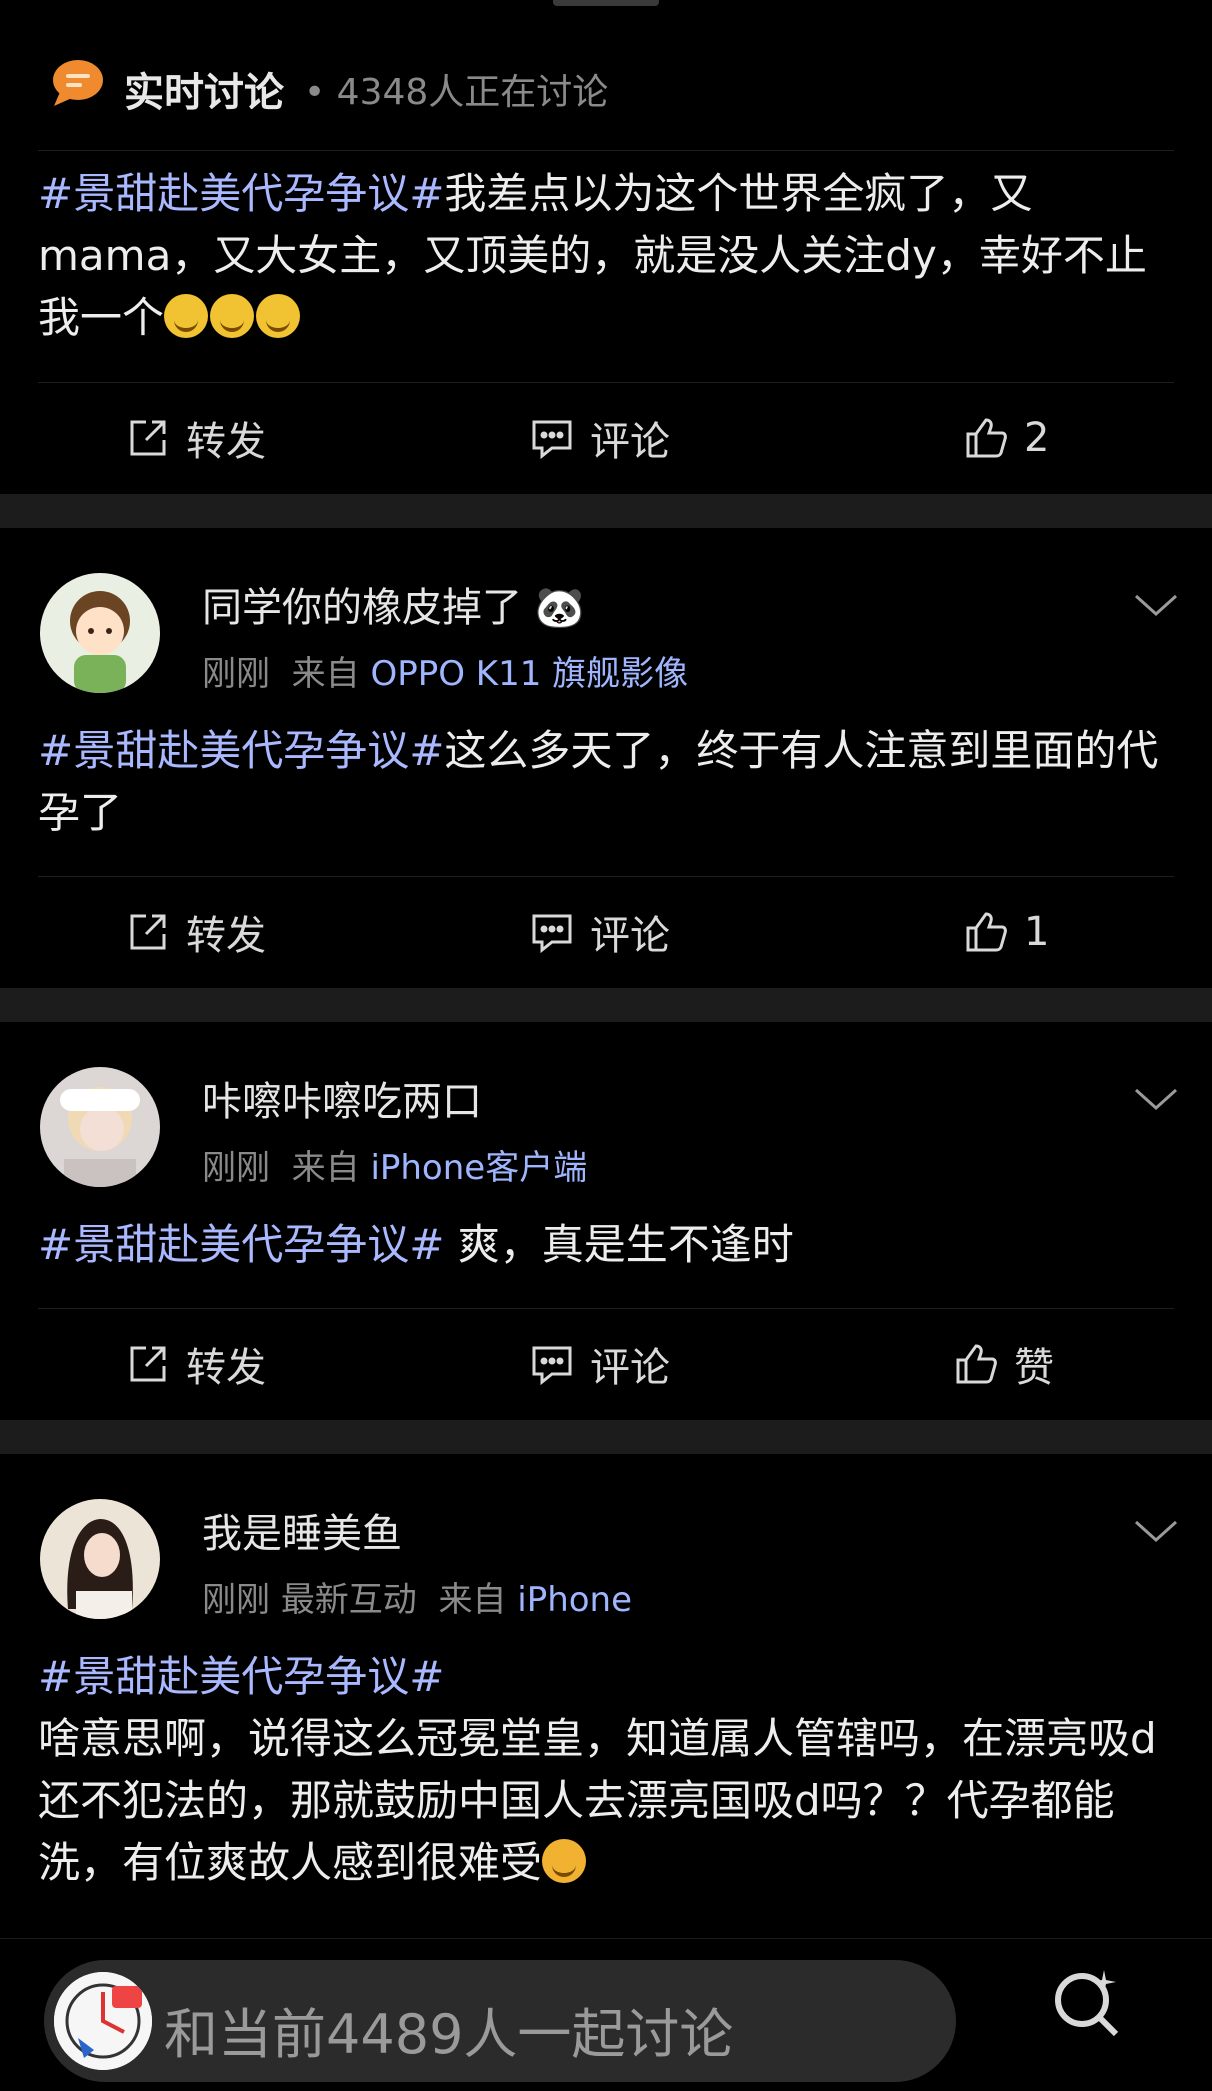 The image size is (1212, 2091). What do you see at coordinates (1088, 2000) in the screenshot?
I see `search-sparkle-icon` at bounding box center [1088, 2000].